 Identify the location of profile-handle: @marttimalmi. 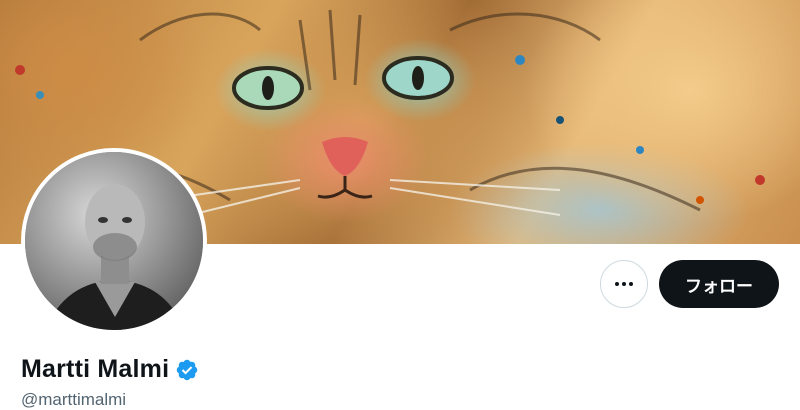
(74, 399).